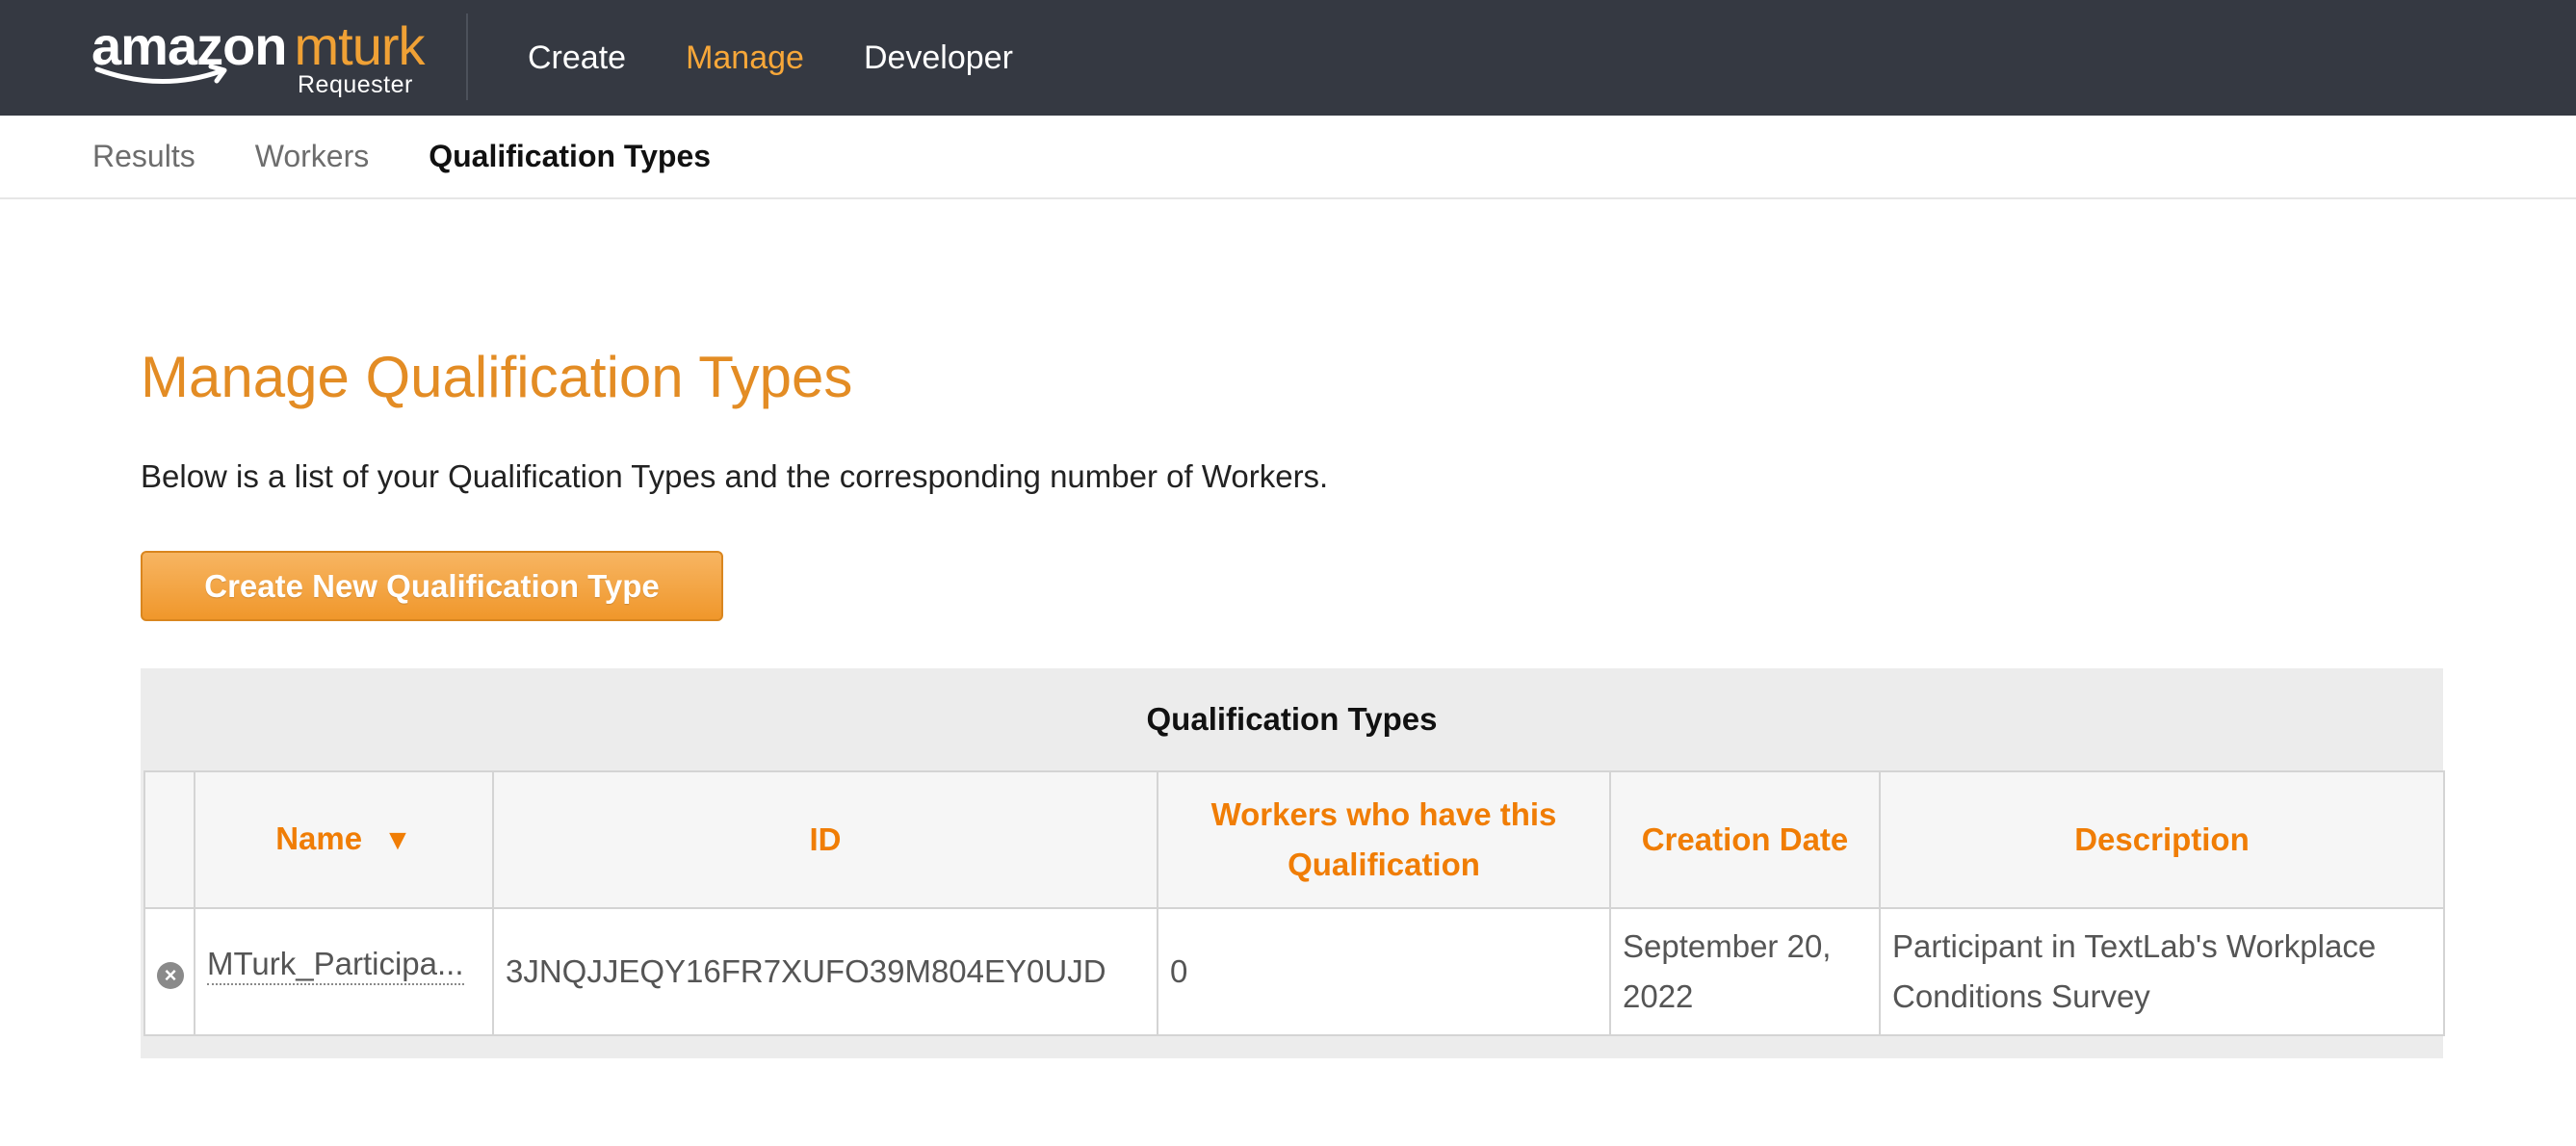  I want to click on sub-nav: Results Workers Qualification Types, so click(1288, 158).